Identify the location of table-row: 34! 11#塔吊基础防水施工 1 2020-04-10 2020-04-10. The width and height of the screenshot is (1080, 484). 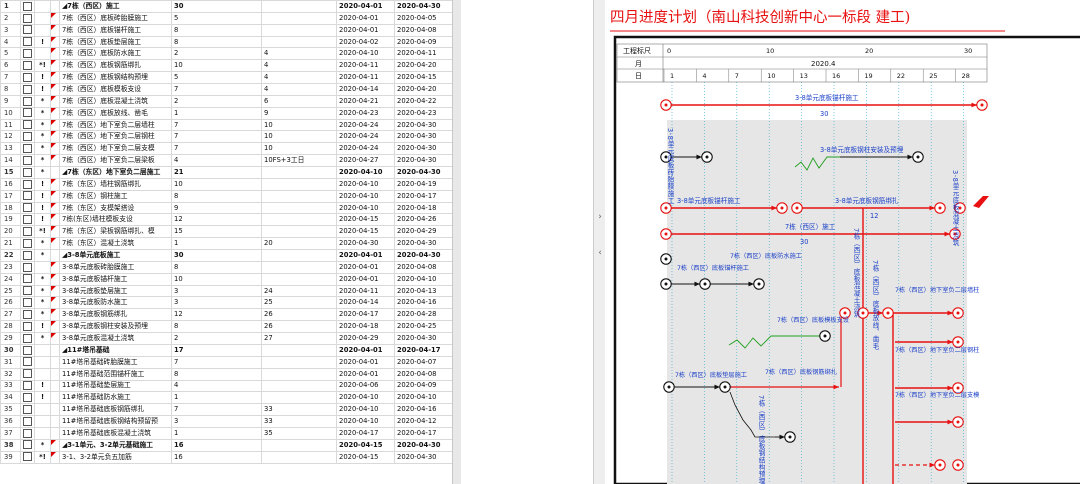
(226, 398).